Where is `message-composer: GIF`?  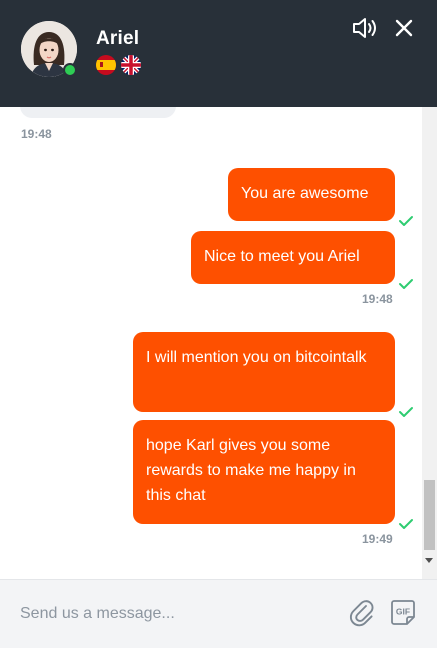
message-composer: GIF is located at coordinates (218, 613).